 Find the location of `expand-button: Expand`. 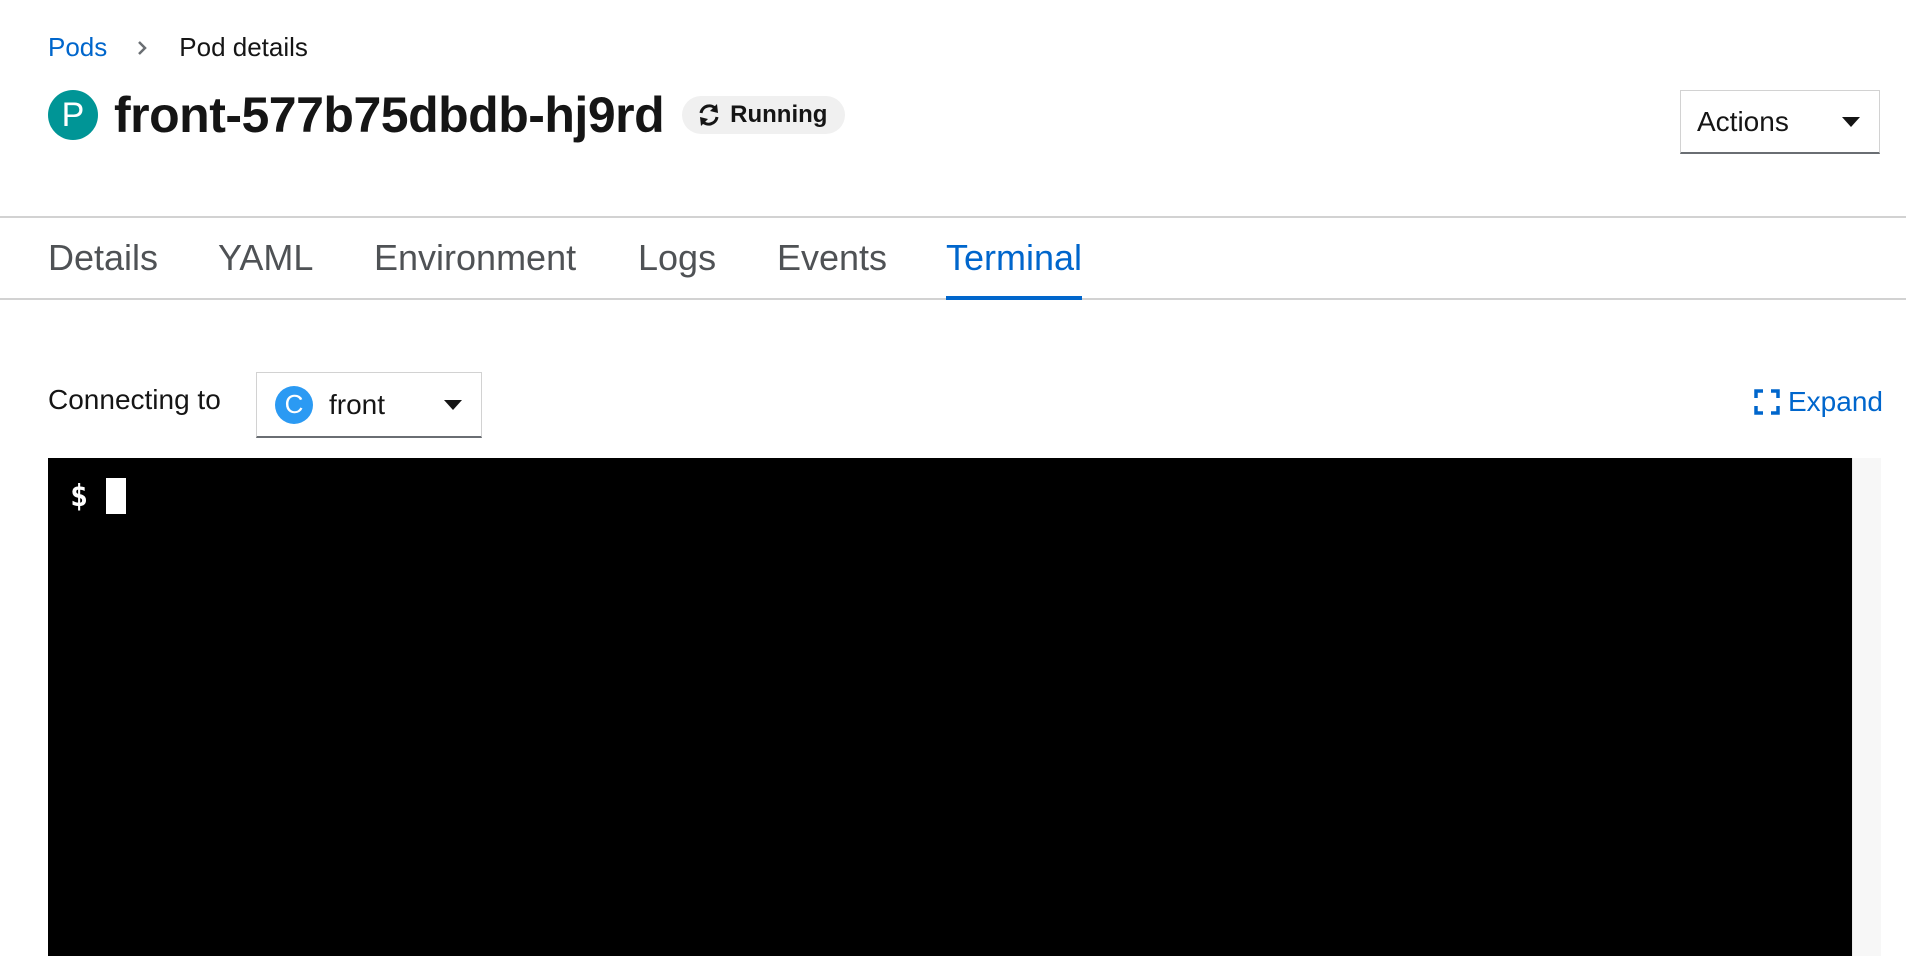

expand-button: Expand is located at coordinates (1818, 402).